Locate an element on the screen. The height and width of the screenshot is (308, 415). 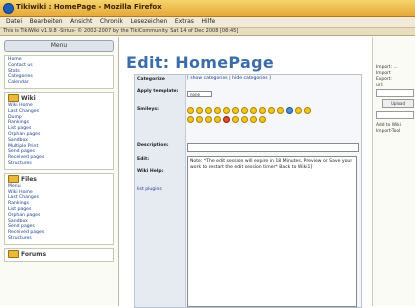
template-select: none is located at coordinates (199, 94).